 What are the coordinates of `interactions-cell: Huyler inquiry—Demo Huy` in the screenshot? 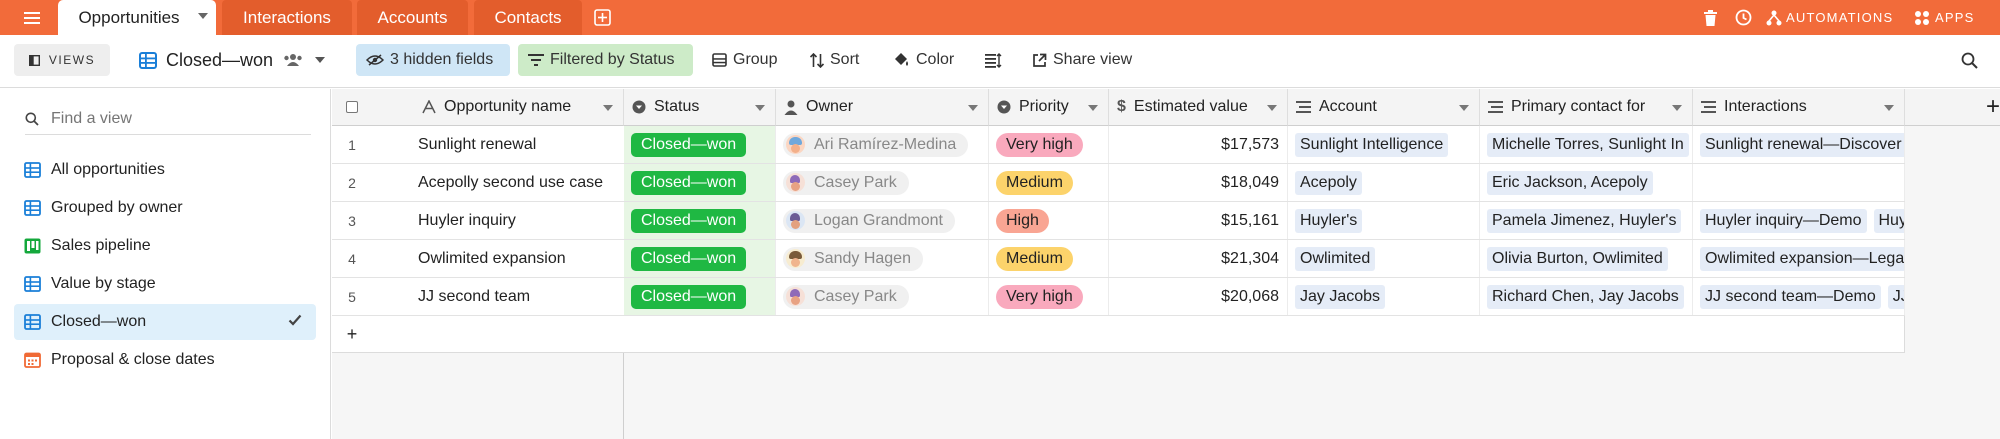 It's located at (1799, 220).